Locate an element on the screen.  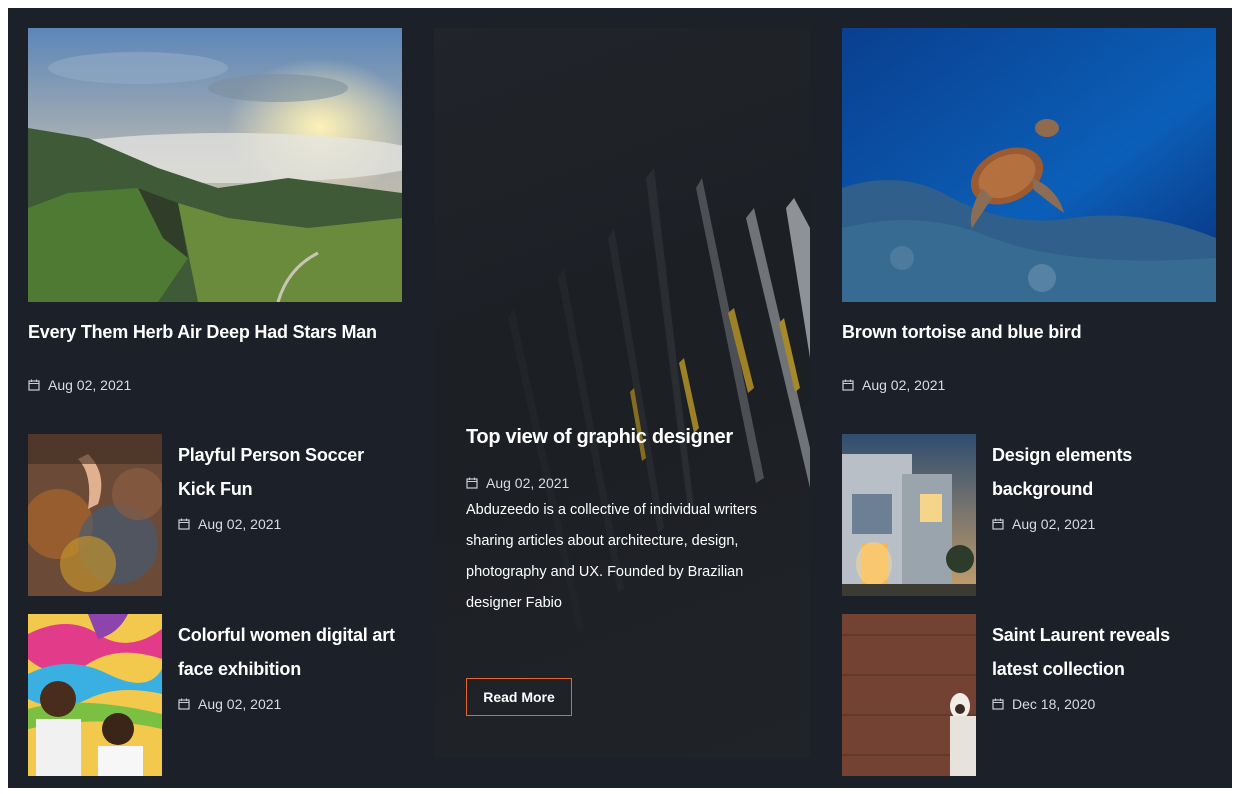
post-title: Design elements background is located at coordinates (1102, 472).